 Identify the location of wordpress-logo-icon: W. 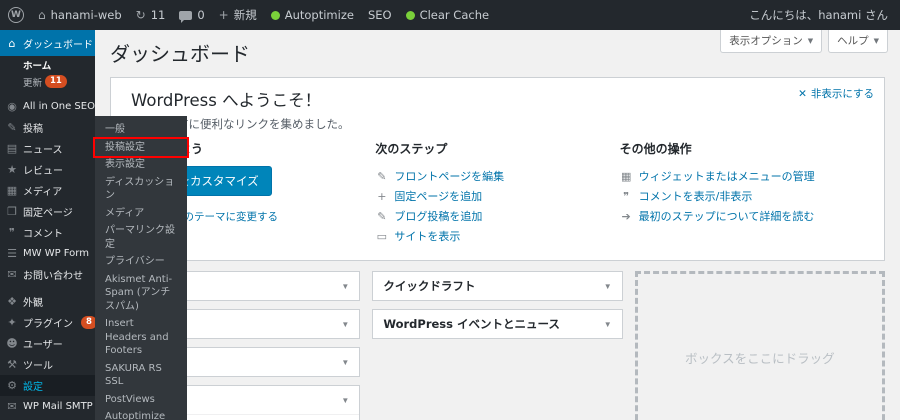
(16, 15).